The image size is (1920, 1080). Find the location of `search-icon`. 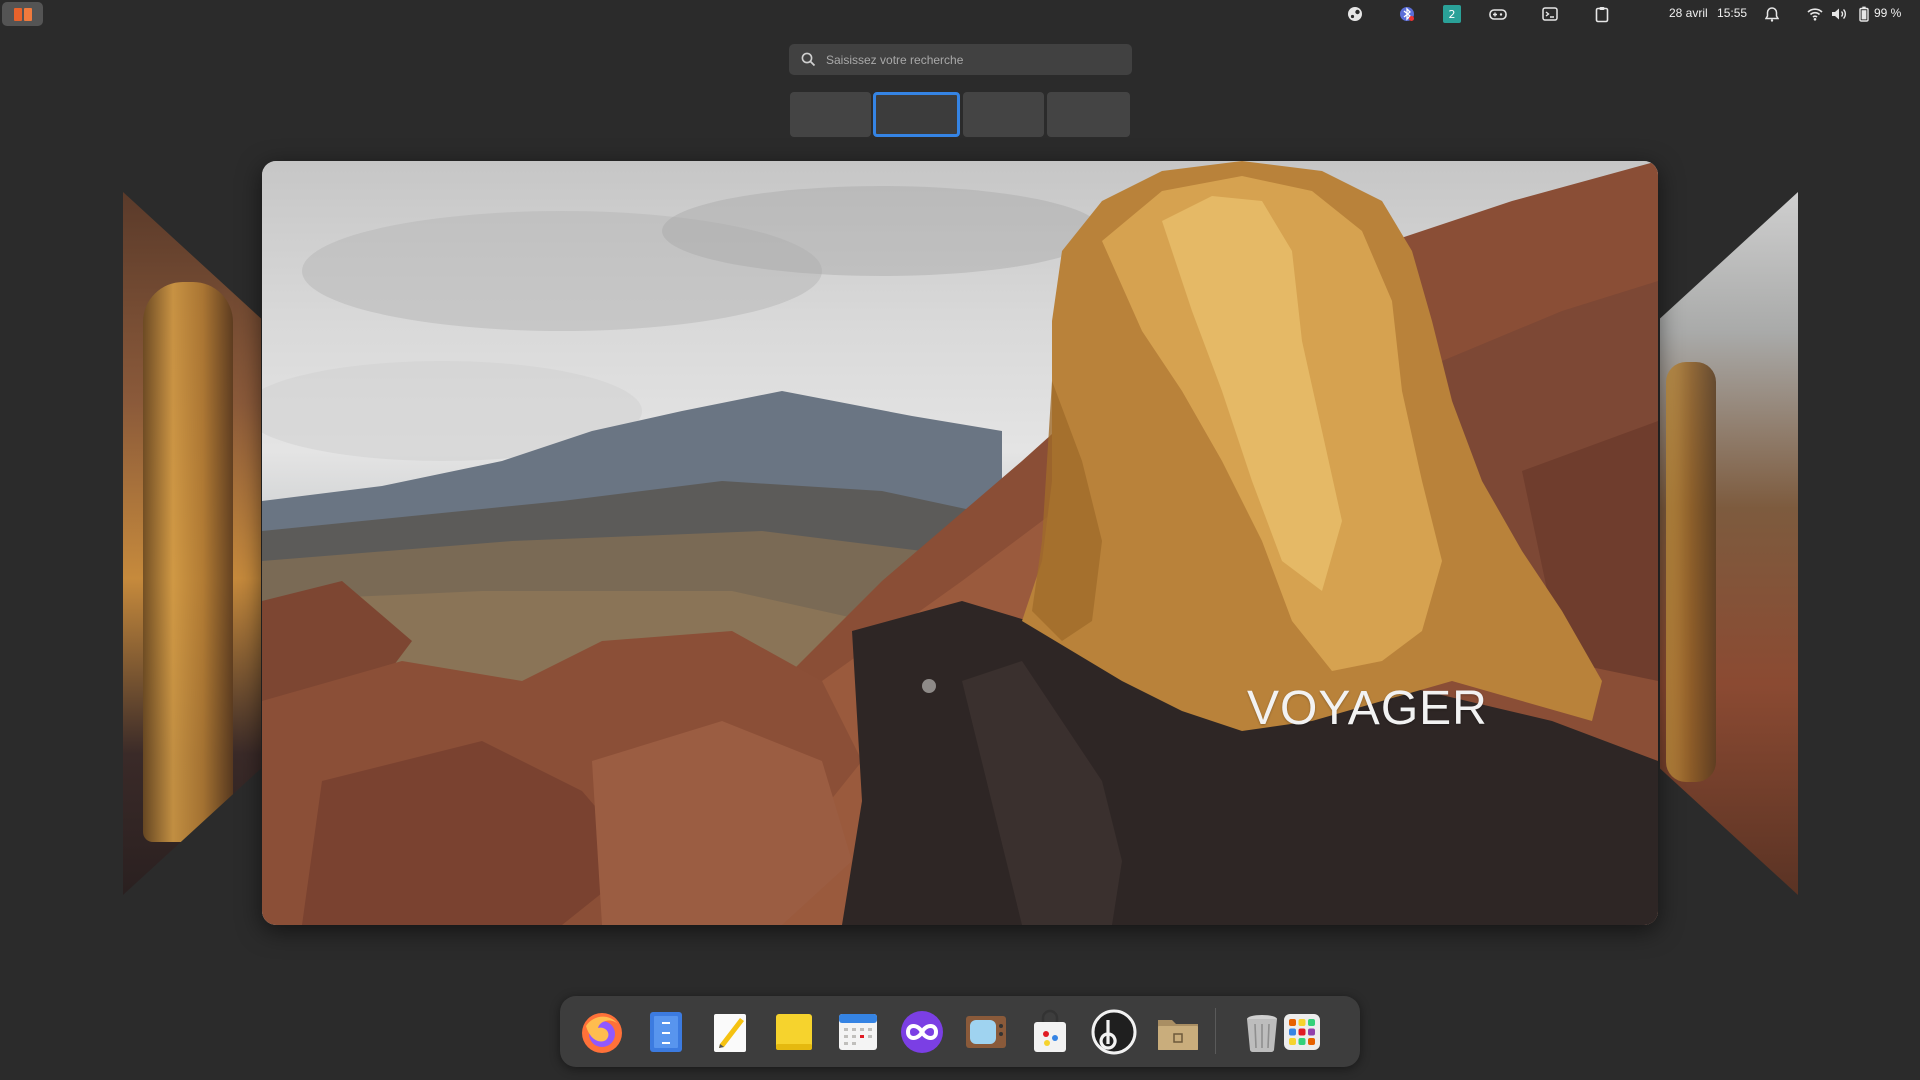

search-icon is located at coordinates (808, 59).